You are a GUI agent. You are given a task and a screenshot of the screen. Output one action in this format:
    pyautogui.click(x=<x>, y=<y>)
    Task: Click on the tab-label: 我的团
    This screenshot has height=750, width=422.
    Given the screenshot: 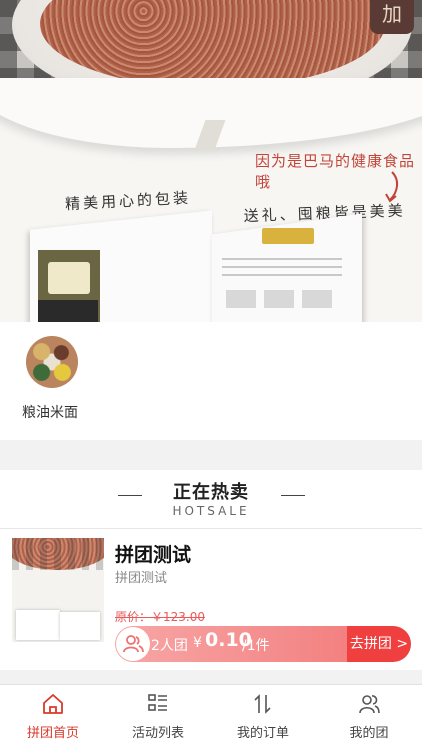 What is the action you would take?
    pyautogui.click(x=369, y=733)
    